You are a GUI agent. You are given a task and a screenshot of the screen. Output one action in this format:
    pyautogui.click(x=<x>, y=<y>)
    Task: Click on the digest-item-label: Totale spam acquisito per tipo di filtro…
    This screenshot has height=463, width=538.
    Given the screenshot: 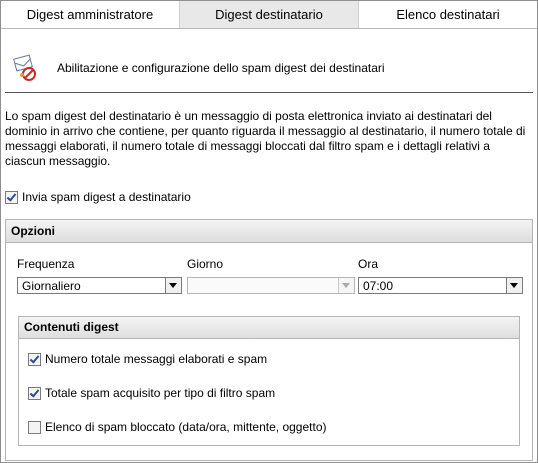 What is the action you would take?
    pyautogui.click(x=160, y=393)
    